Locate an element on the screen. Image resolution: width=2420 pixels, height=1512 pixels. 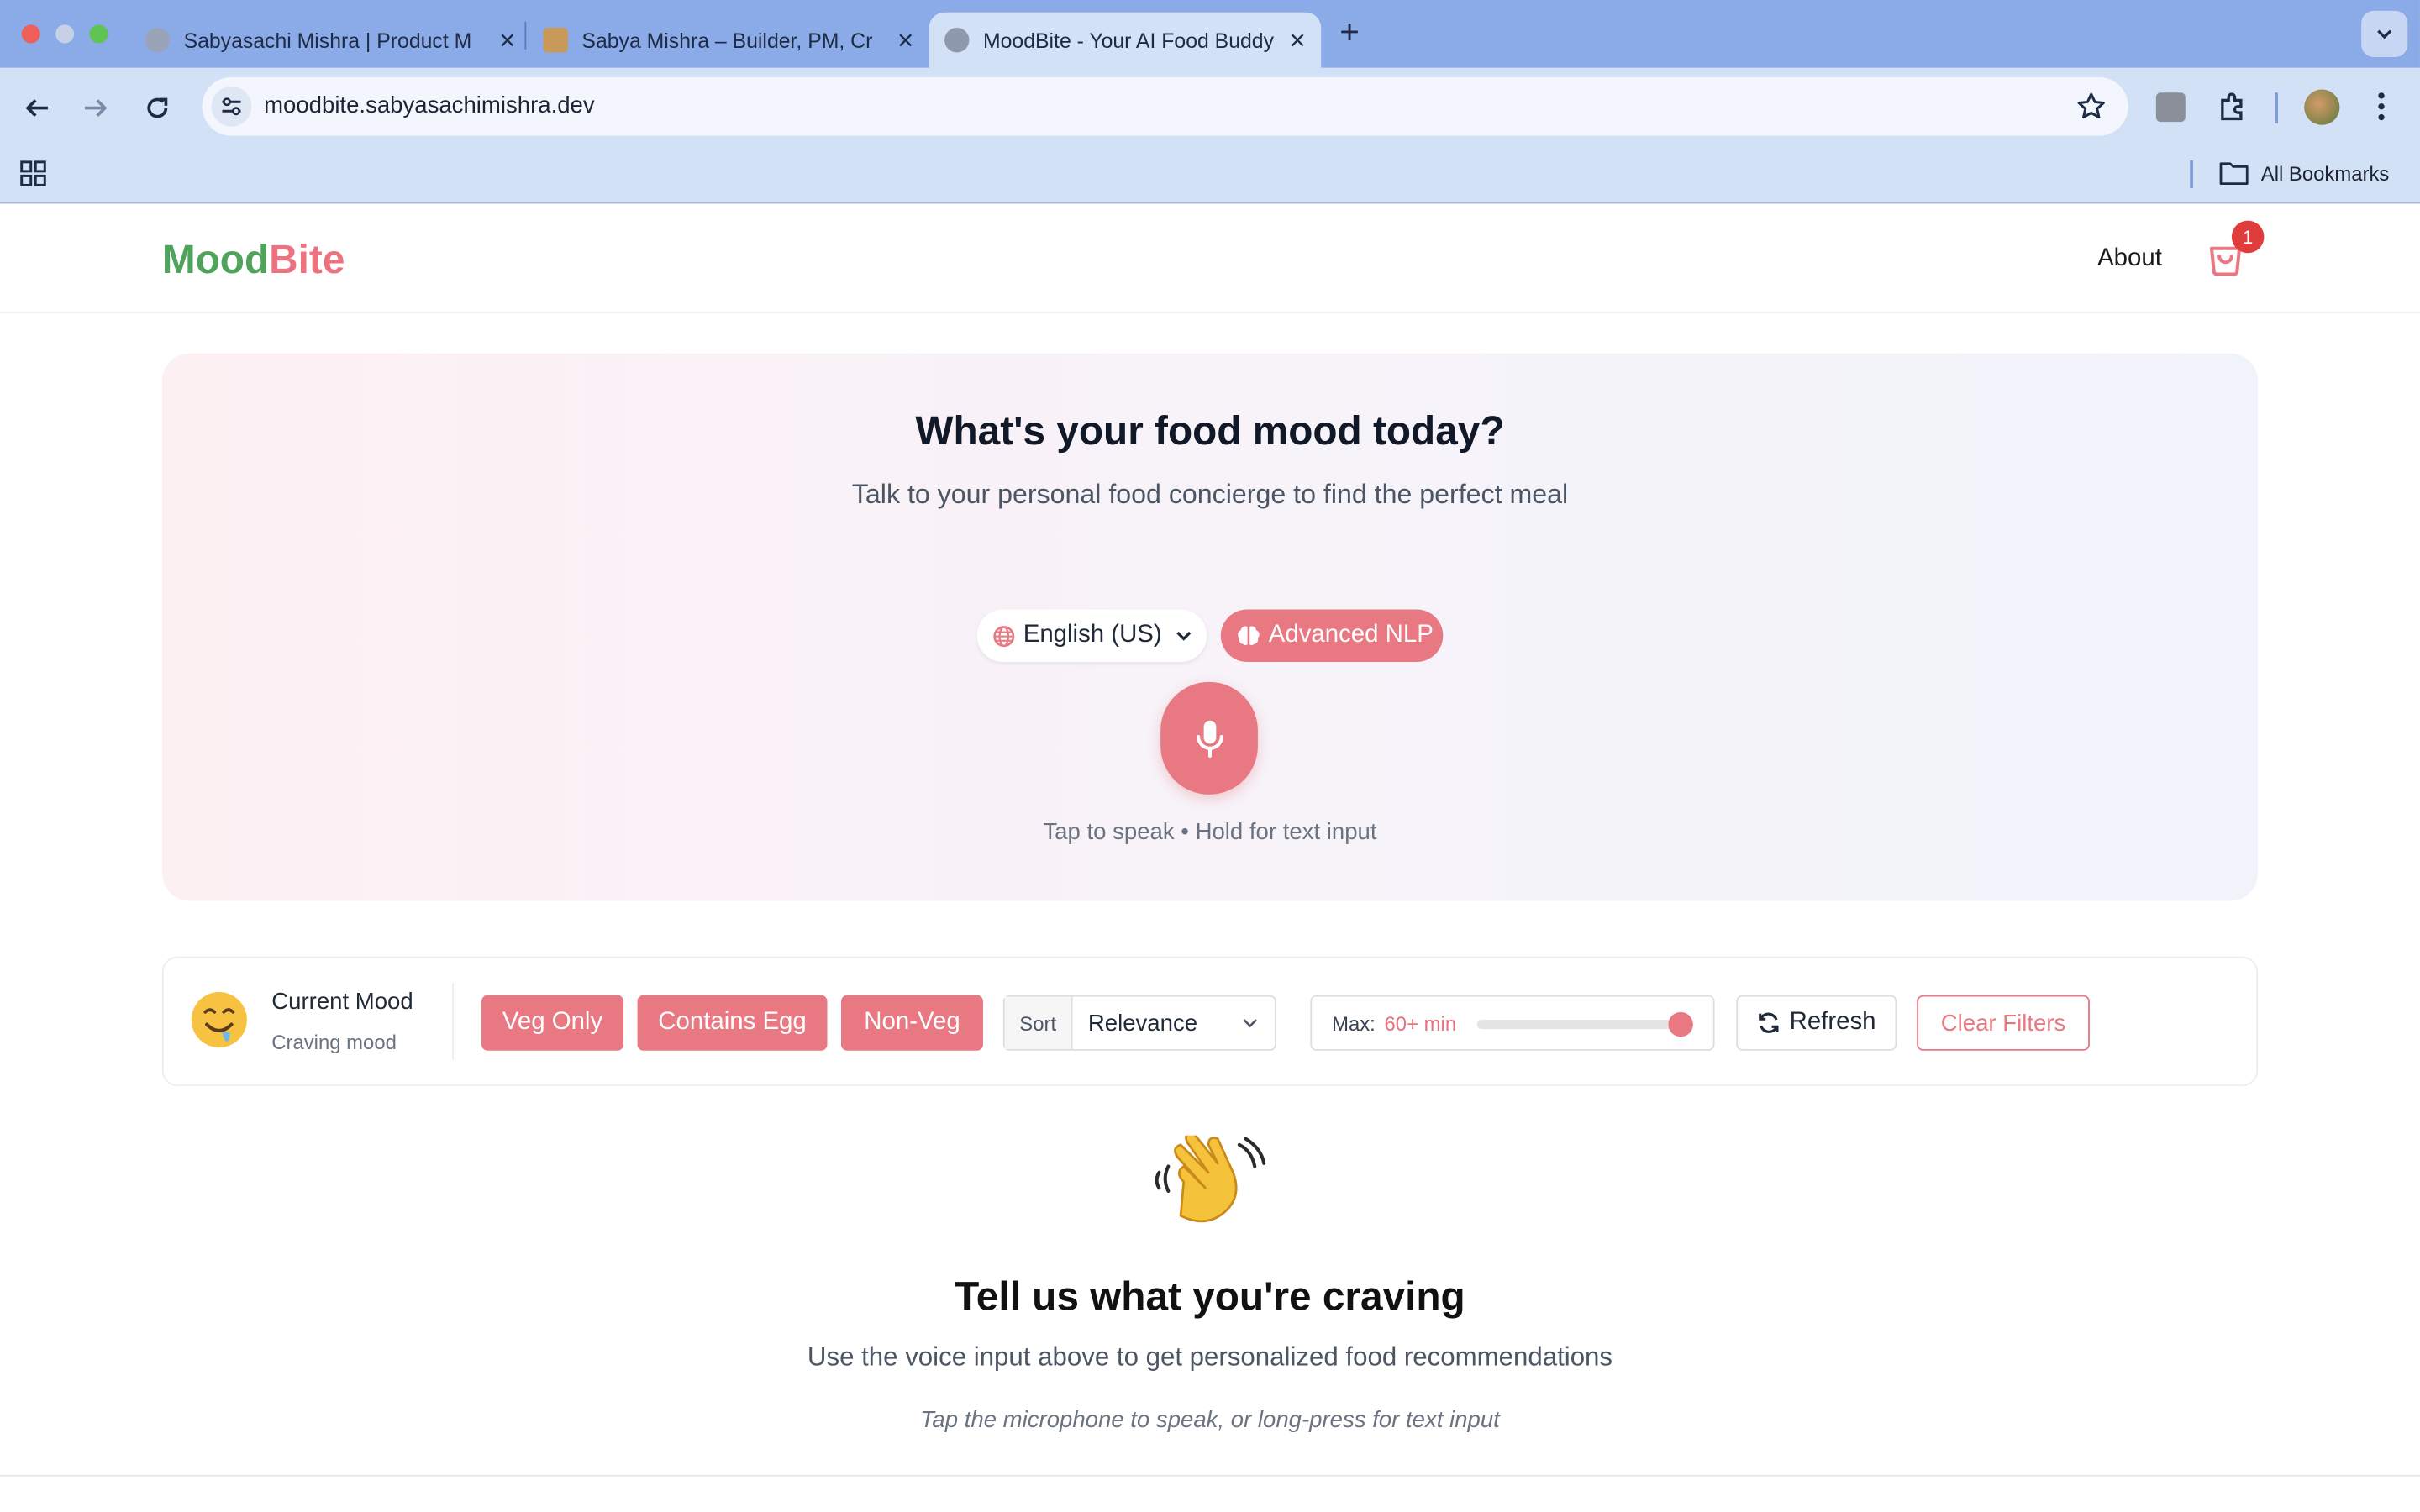
tab-title: Sabyasachi Mishra | Product M is located at coordinates (327, 40).